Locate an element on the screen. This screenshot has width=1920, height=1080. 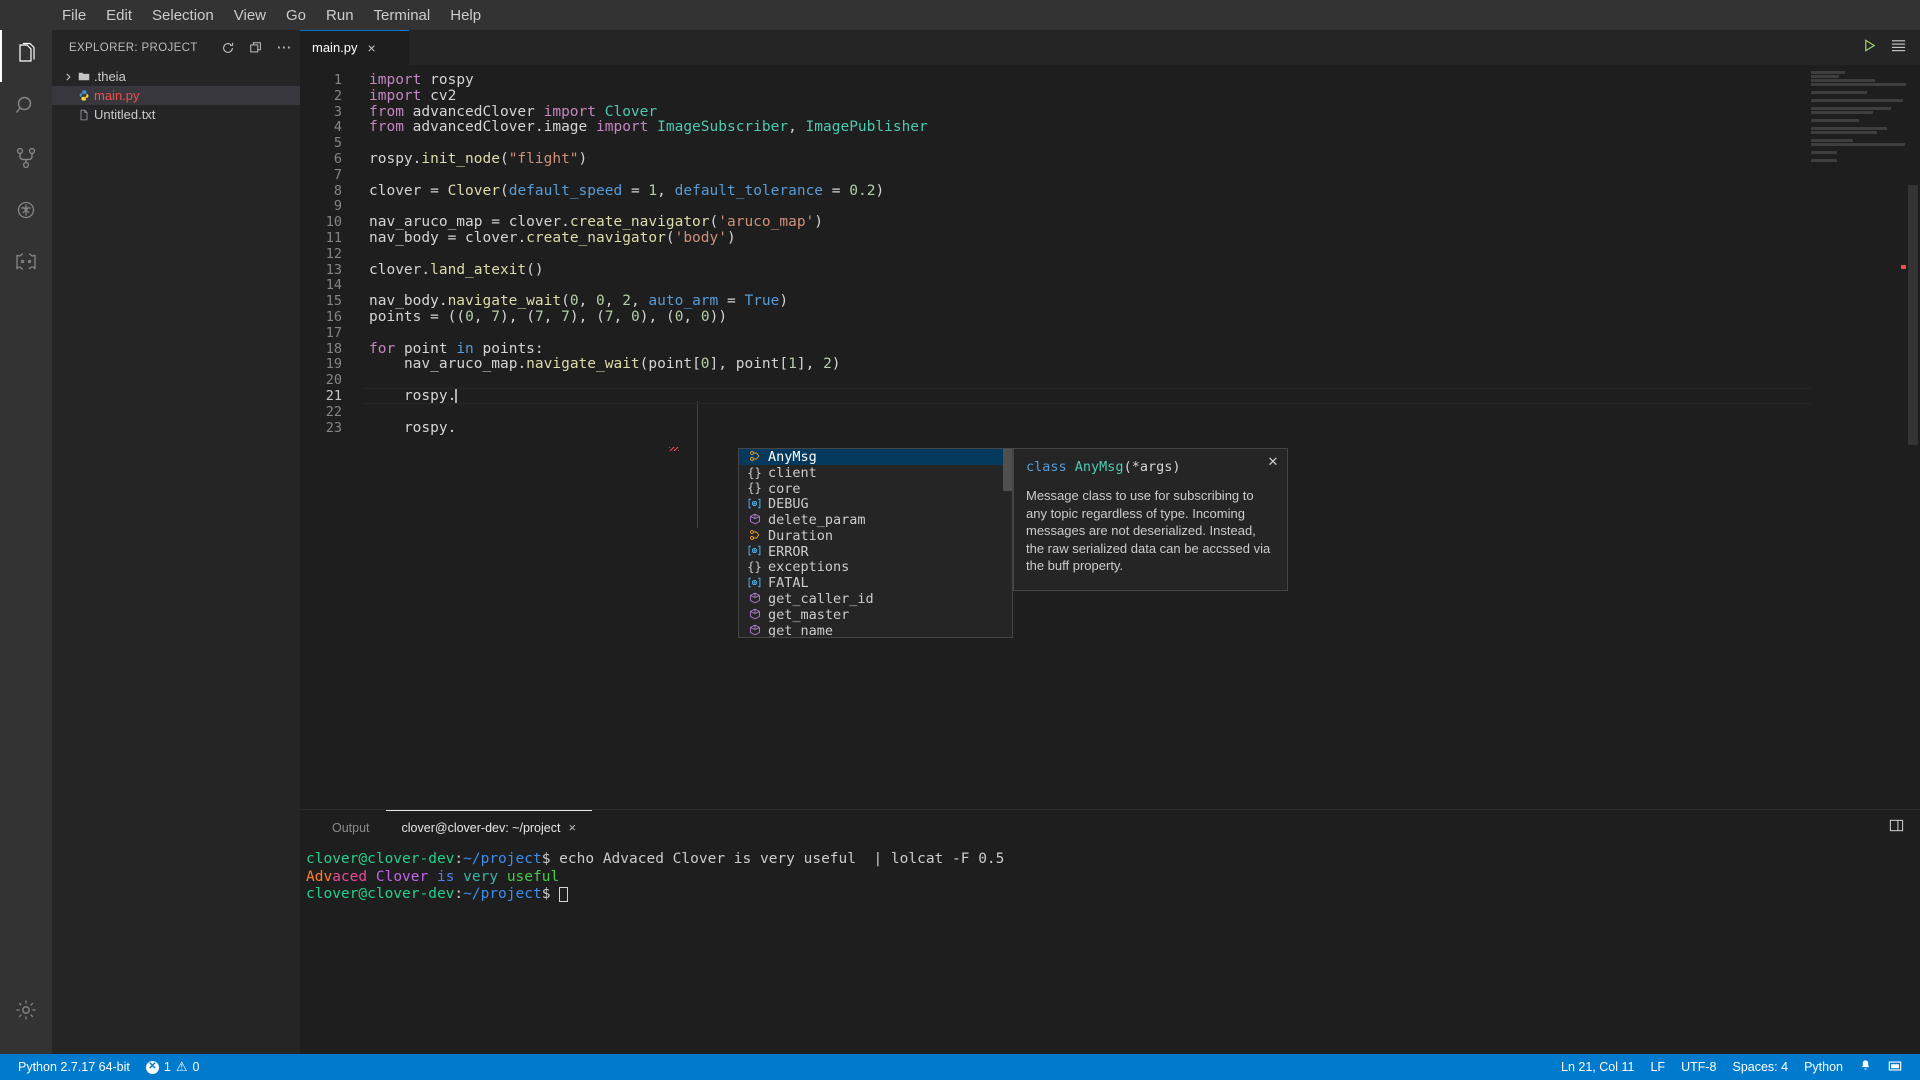
autocomplete-scrollbar is located at coordinates (1007, 543).